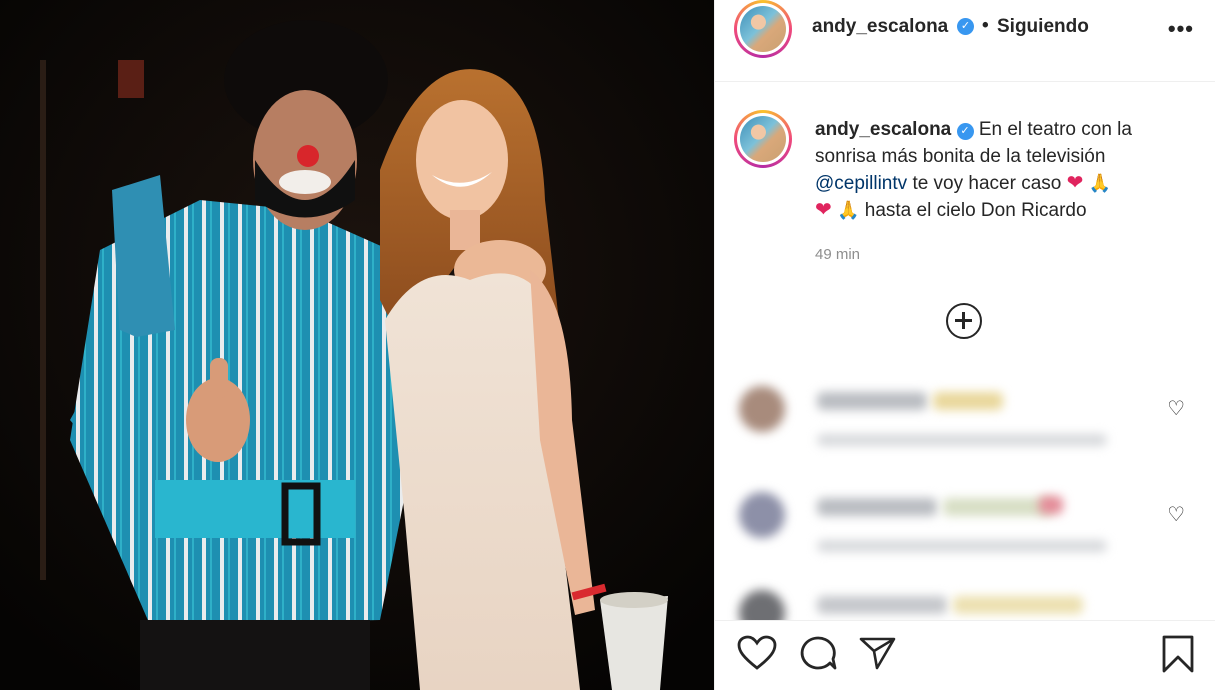  Describe the element at coordinates (1055, 129) in the screenshot. I see `caption-text-line1: En el teatro con la` at that location.